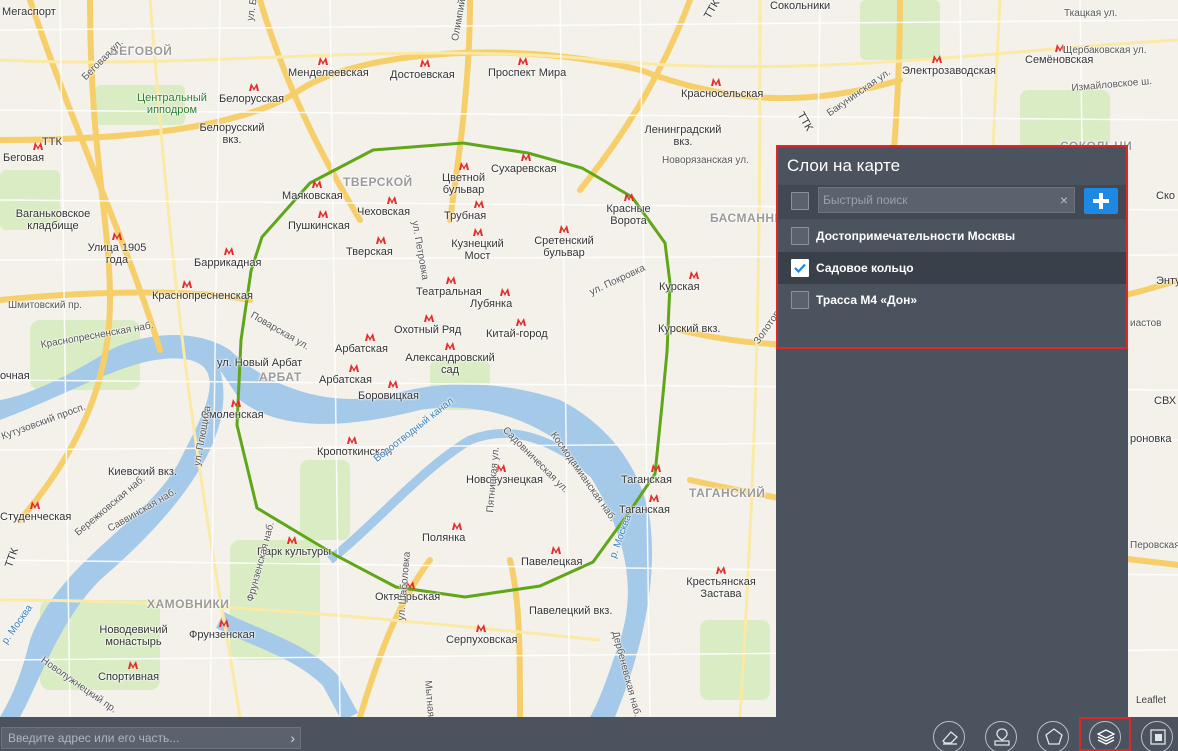 The width and height of the screenshot is (1178, 751). I want to click on map-label-paveletskaya: Павелецкая, so click(552, 562).